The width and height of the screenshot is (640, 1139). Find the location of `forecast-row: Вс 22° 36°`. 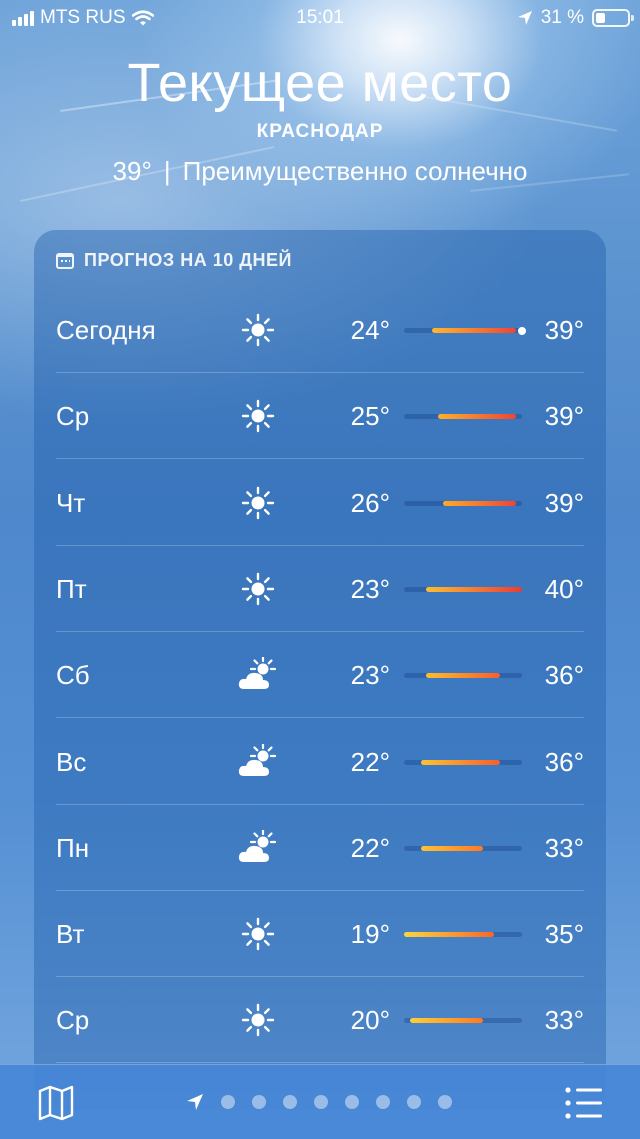

forecast-row: Вс 22° 36° is located at coordinates (320, 762).